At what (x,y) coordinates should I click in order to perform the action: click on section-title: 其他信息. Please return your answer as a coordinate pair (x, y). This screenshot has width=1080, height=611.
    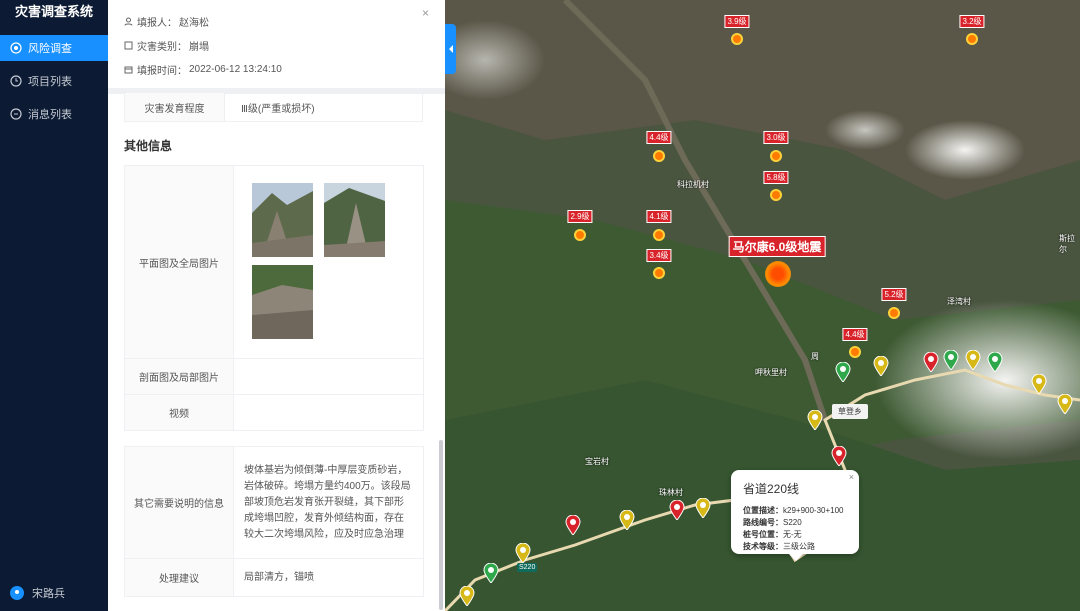
    Looking at the image, I should click on (148, 146).